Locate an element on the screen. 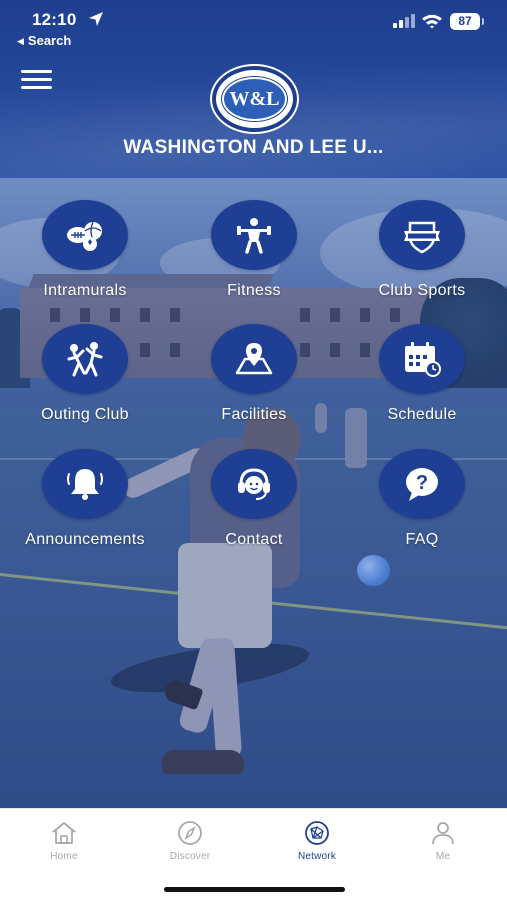  headset-icon is located at coordinates (254, 484).